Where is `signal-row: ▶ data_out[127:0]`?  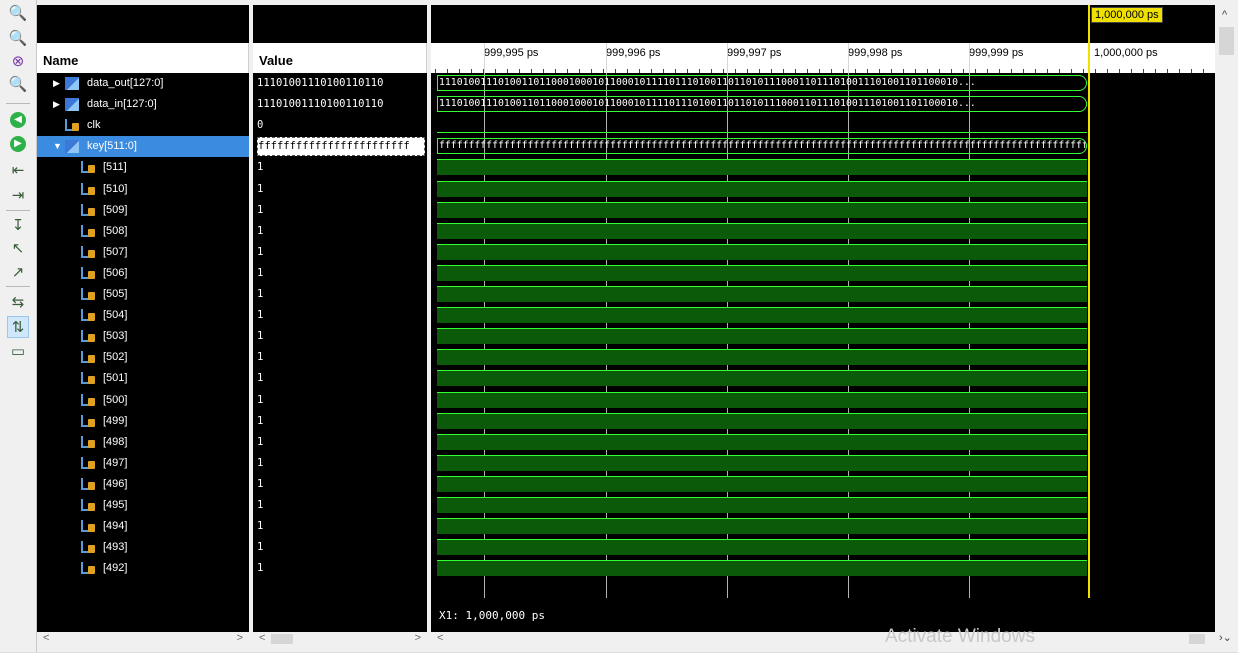 signal-row: ▶ data_out[127:0] is located at coordinates (143, 83).